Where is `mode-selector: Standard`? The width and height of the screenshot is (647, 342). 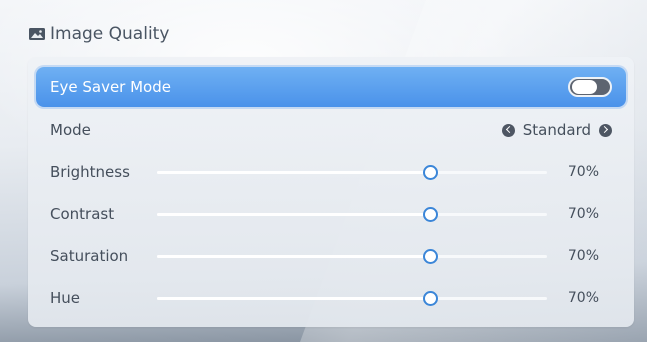 mode-selector: Standard is located at coordinates (556, 130).